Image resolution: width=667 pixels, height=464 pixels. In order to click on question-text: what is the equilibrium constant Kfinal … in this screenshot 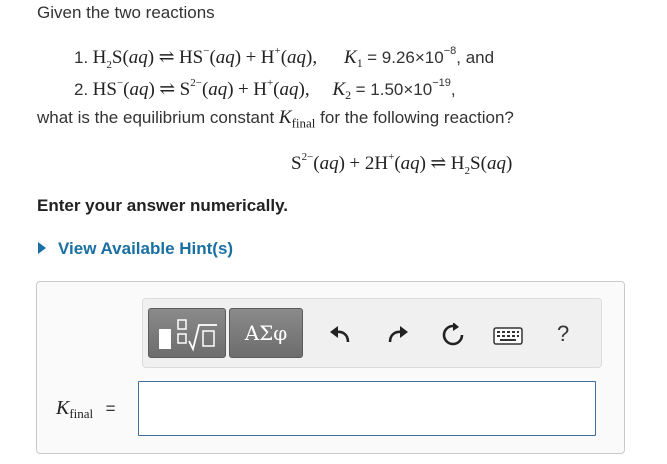, I will do `click(275, 119)`.